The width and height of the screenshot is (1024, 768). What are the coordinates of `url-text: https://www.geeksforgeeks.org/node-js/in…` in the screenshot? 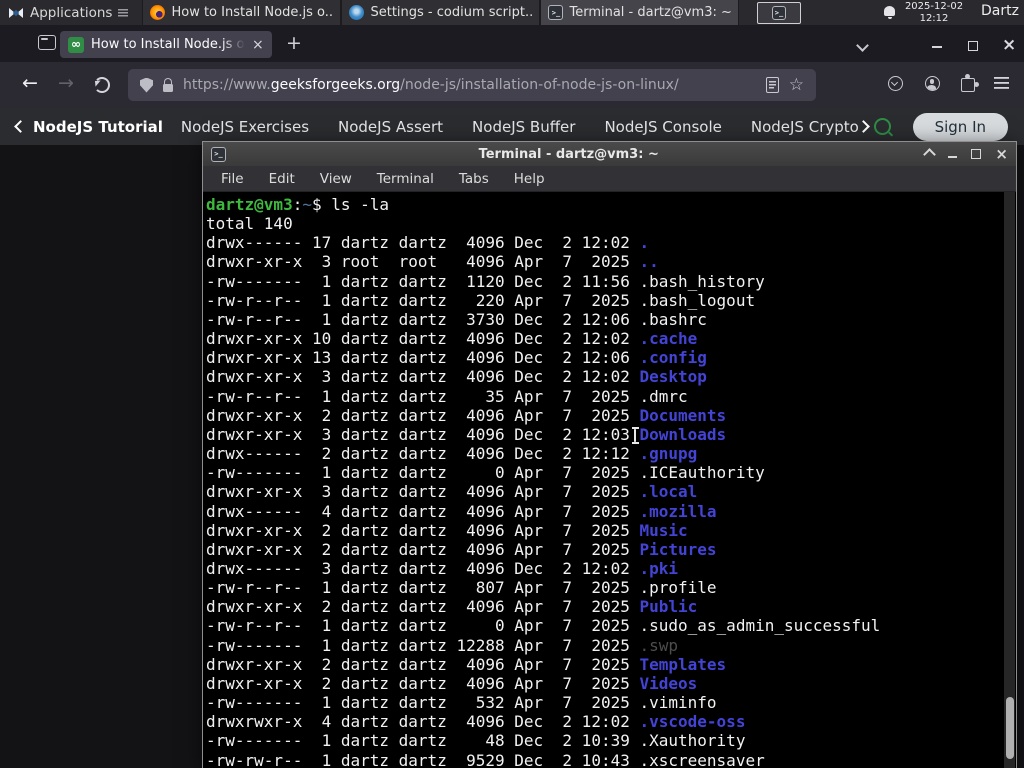 It's located at (469, 85).